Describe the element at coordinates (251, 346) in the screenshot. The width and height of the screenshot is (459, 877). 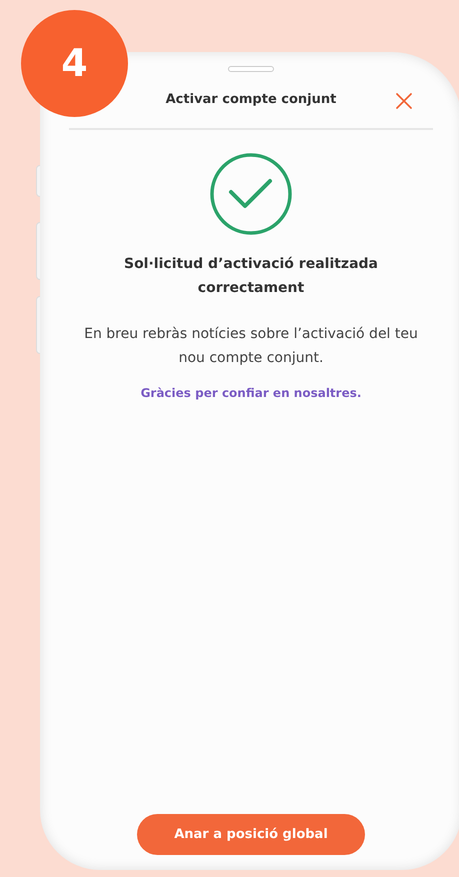
I see `info-text: En breu rebràs notícies sobre l’activació del teu nou compte conjunt.` at that location.